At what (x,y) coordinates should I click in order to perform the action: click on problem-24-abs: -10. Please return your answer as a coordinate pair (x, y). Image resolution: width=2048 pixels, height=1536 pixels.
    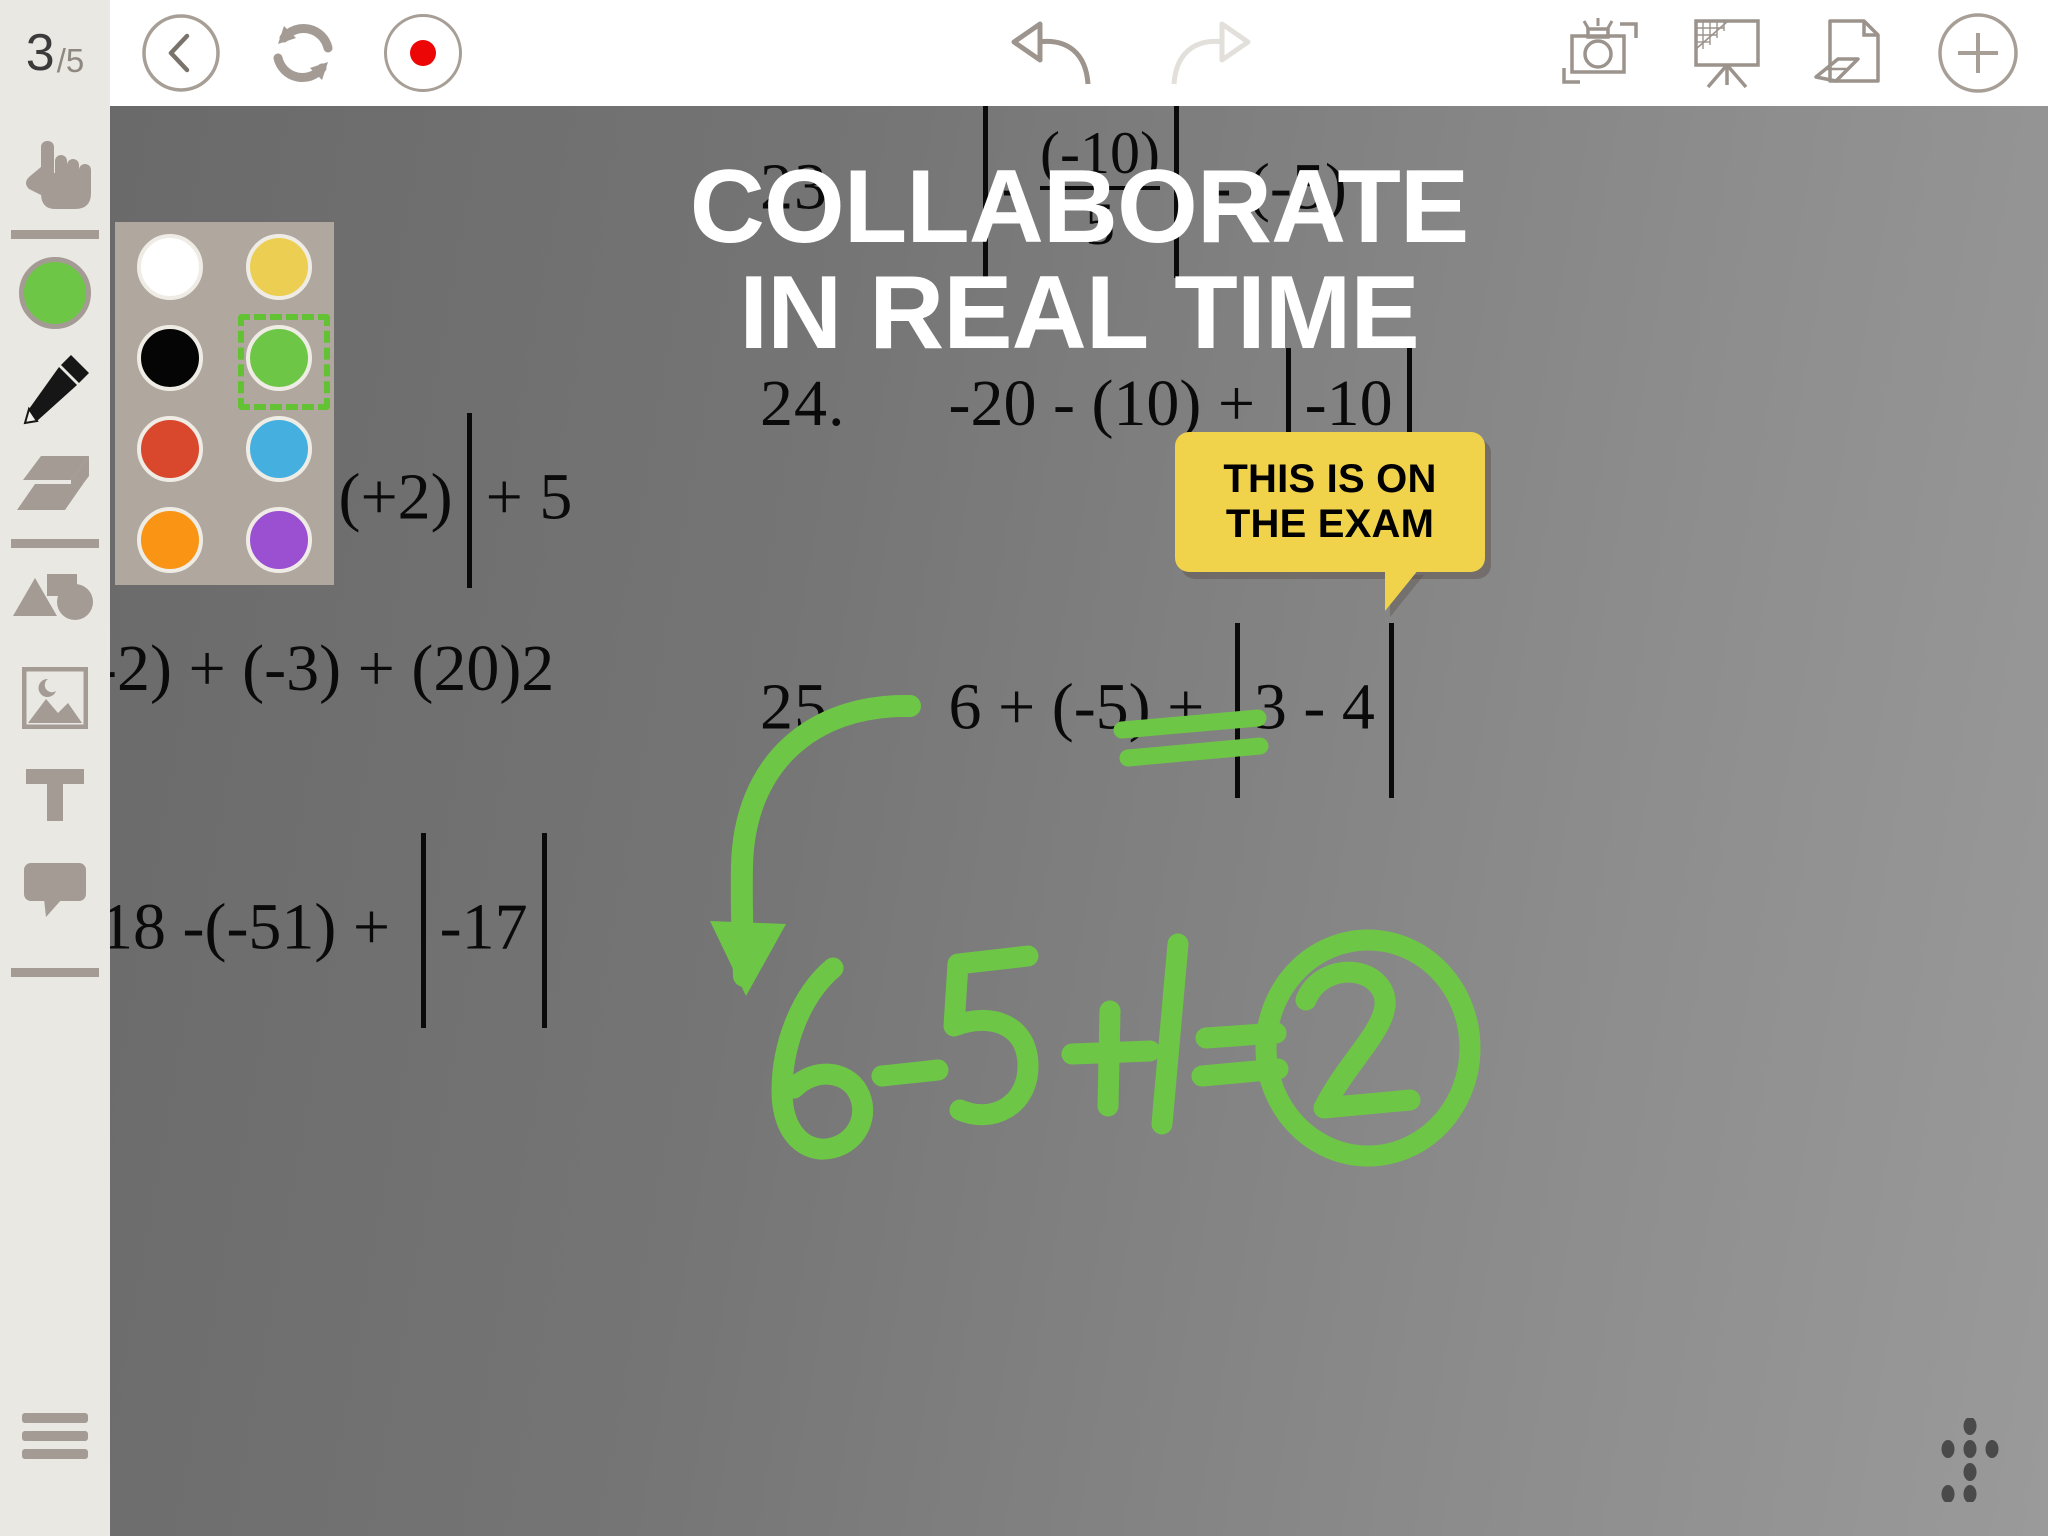
    Looking at the image, I should click on (1348, 404).